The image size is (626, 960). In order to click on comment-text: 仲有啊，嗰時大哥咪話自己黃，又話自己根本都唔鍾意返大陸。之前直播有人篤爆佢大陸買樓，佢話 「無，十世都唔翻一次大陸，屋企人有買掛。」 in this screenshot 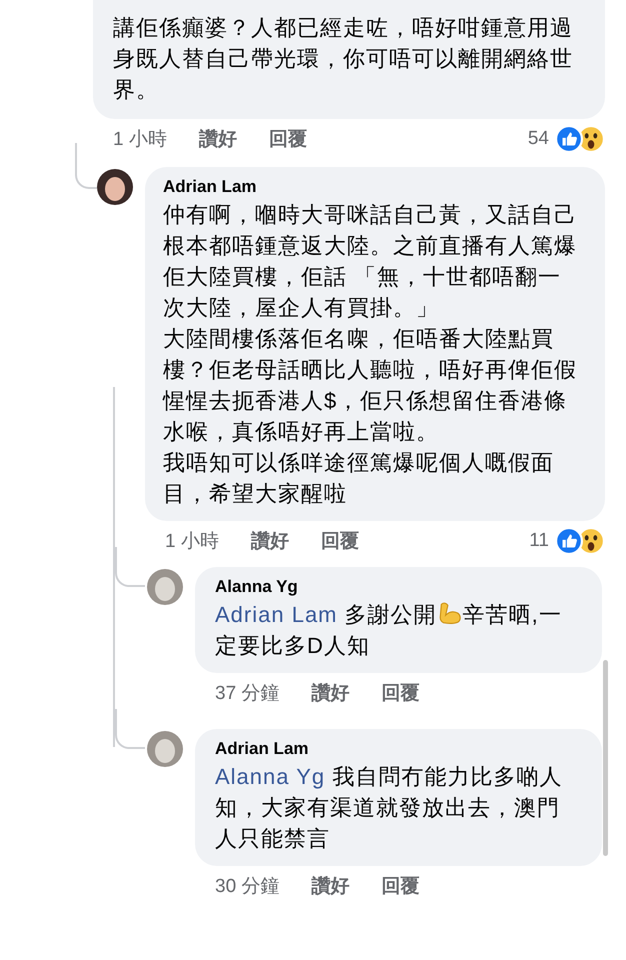, I will do `click(370, 261)`.